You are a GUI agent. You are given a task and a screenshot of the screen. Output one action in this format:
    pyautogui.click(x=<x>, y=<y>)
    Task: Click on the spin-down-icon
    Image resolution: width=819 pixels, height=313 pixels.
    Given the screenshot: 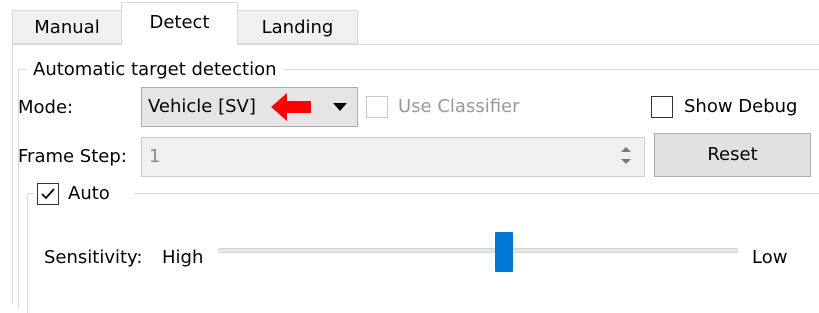 What is the action you would take?
    pyautogui.click(x=626, y=161)
    